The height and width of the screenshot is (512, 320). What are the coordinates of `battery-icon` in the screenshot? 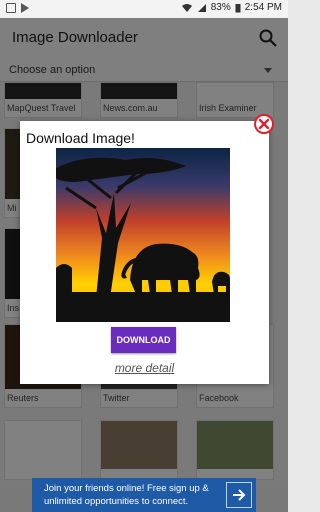 It's located at (238, 7).